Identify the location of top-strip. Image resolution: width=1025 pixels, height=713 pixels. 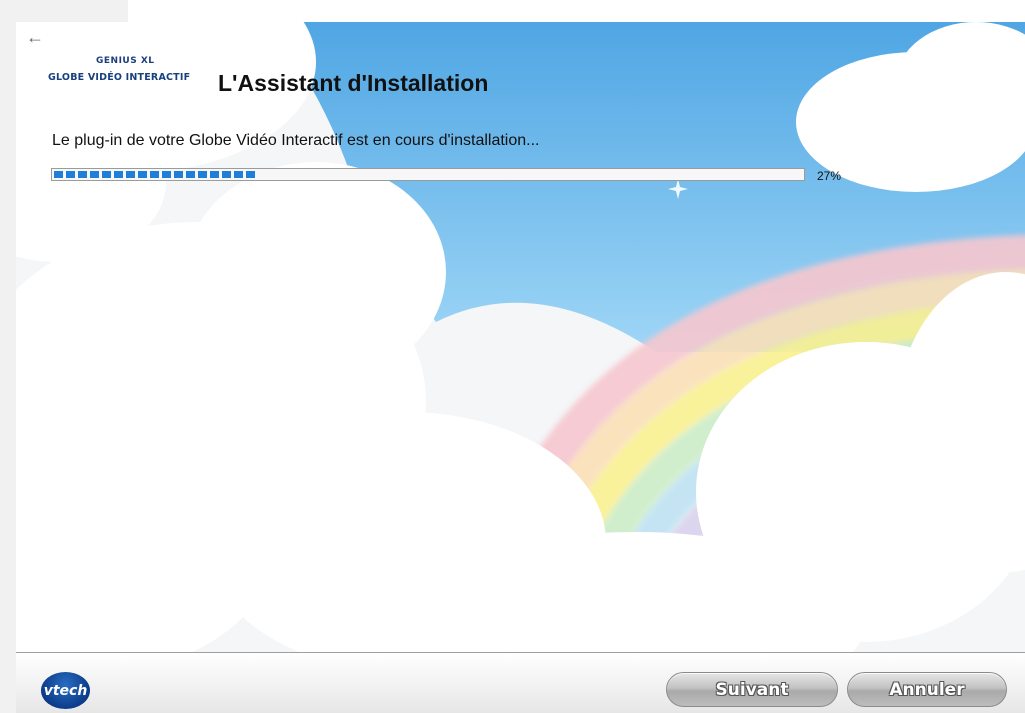
(576, 11).